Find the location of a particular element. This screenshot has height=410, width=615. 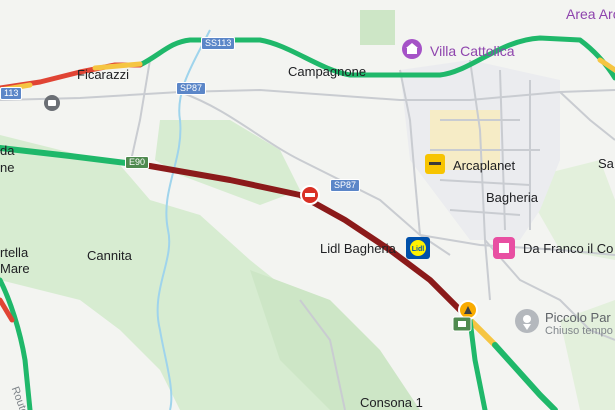

place-rtella: rtella is located at coordinates (14, 252).